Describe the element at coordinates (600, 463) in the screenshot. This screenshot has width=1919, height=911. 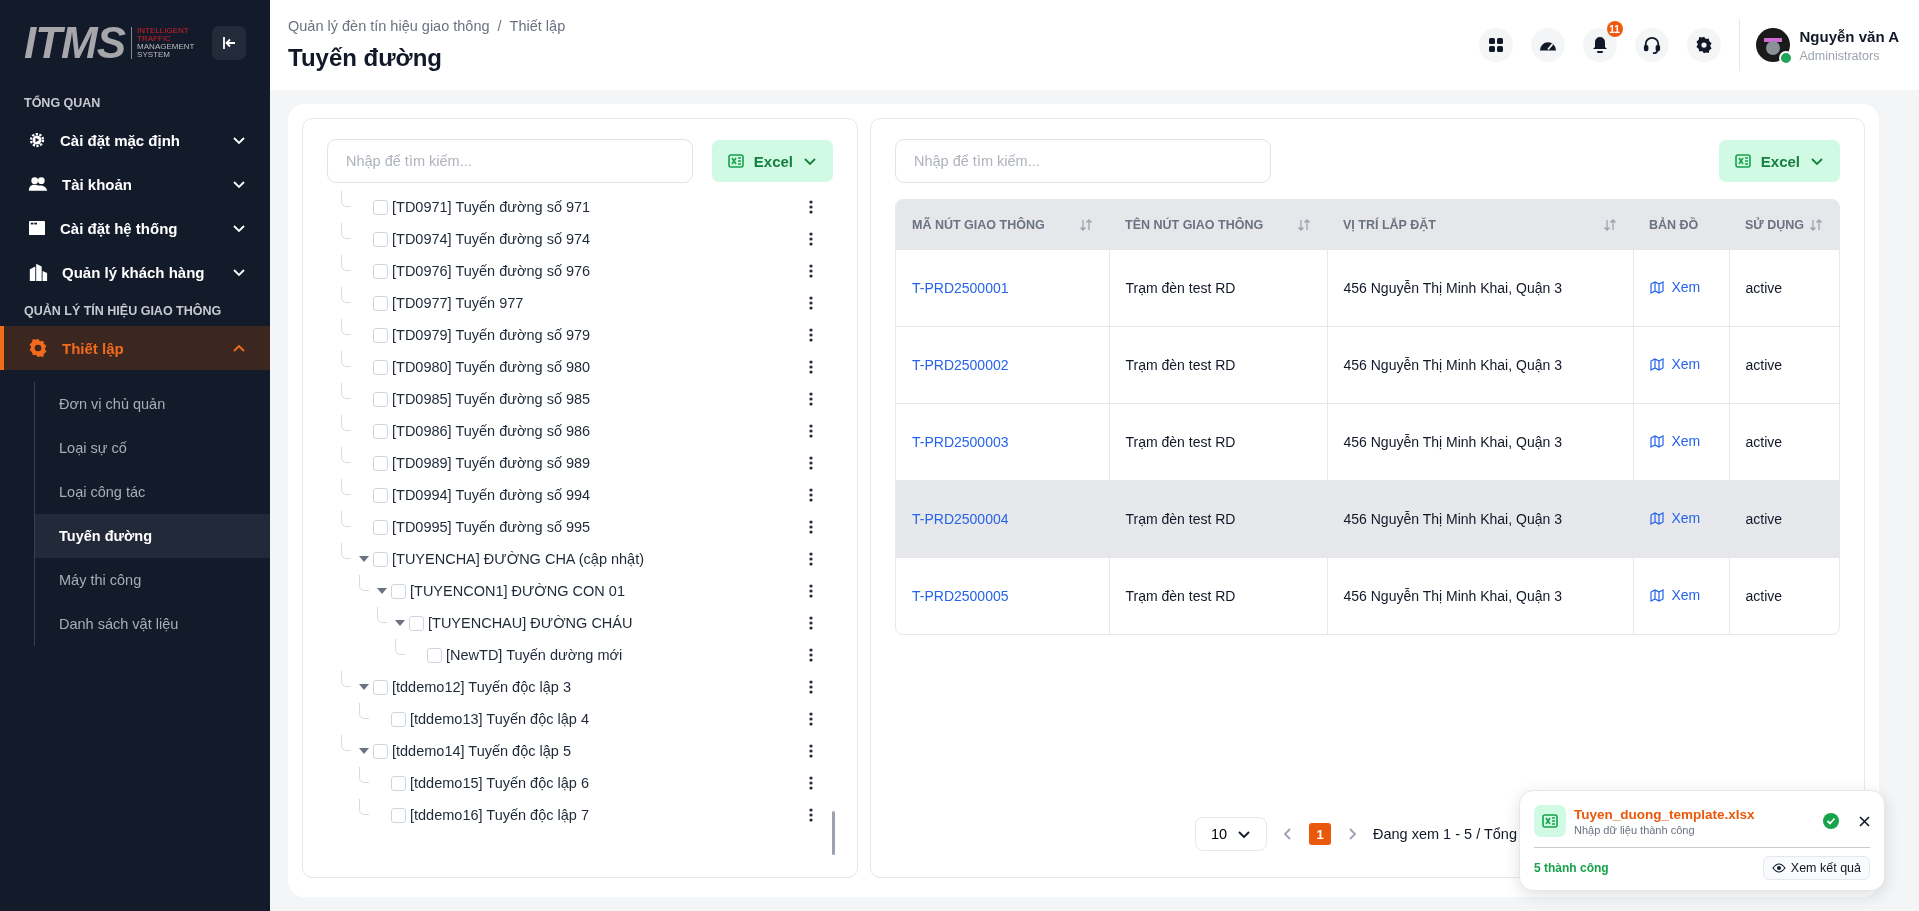
I see `tree-item: [TD0989] Tuyến đường số 989` at that location.